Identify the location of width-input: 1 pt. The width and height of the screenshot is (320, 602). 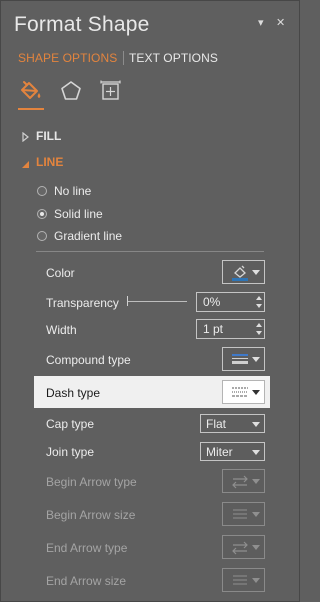
(230, 329).